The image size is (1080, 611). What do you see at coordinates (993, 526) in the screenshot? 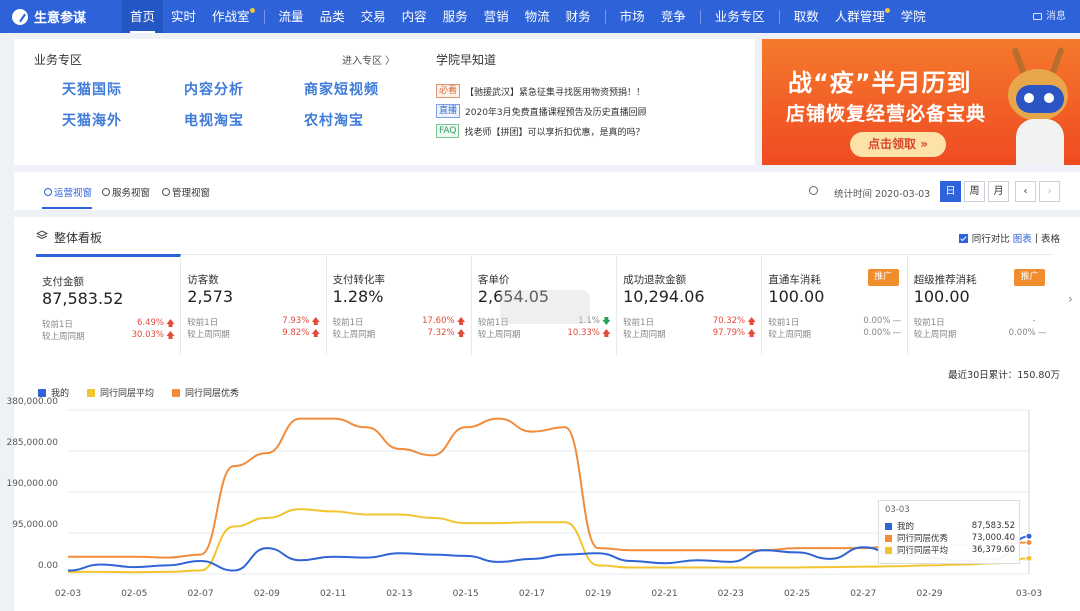
I see `tooltip-value: 87,583.52` at bounding box center [993, 526].